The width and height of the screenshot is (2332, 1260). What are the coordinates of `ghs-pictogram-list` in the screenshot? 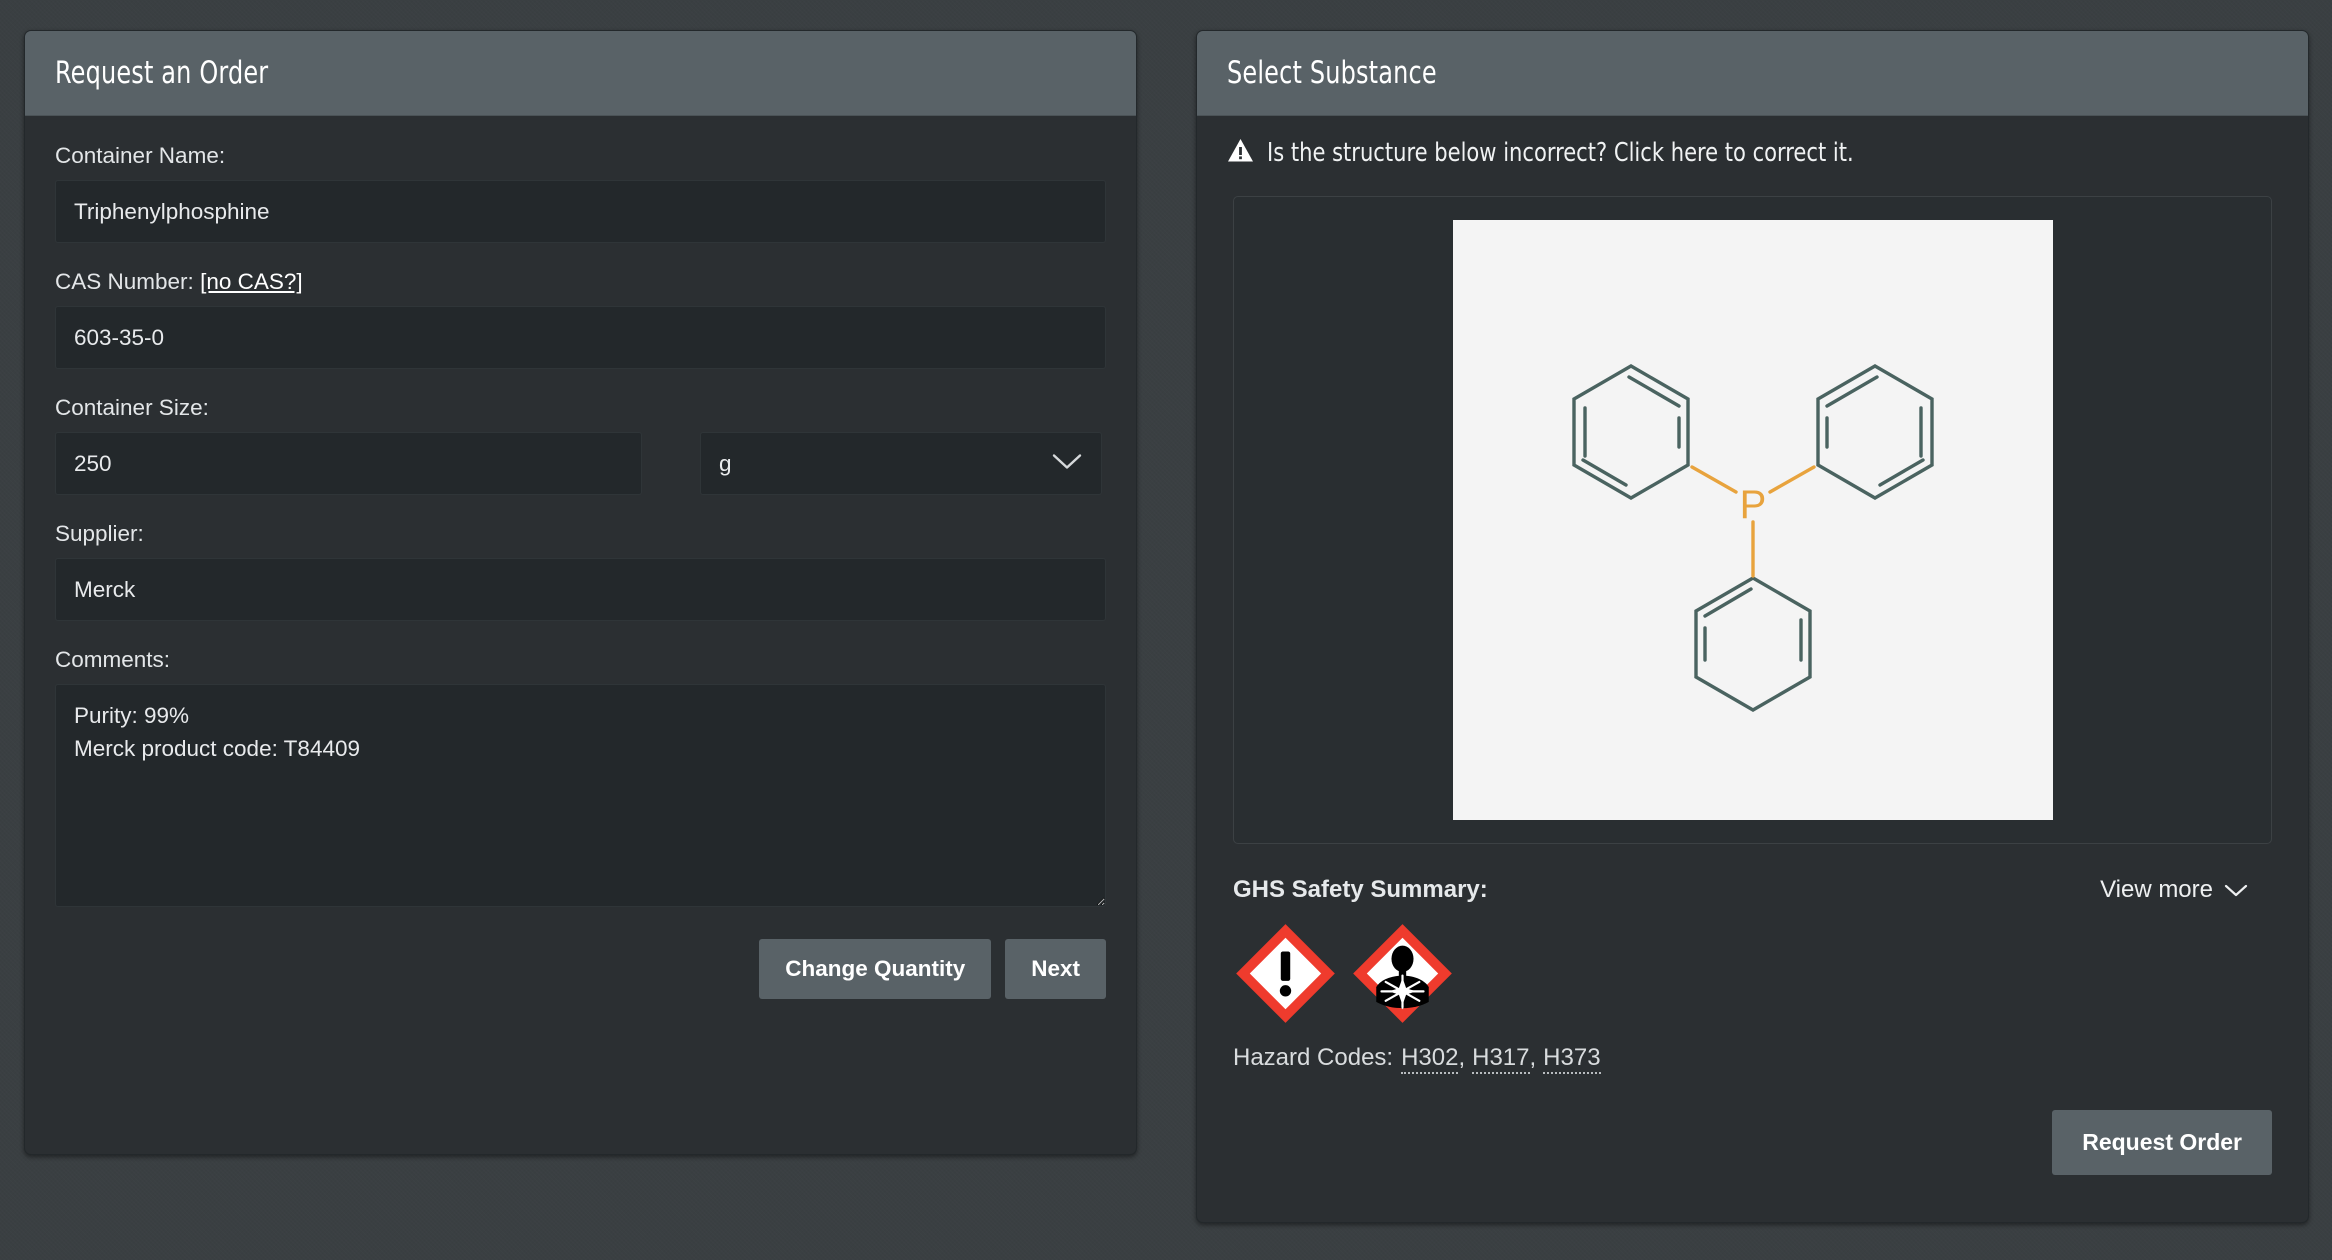 It's located at (1752, 973).